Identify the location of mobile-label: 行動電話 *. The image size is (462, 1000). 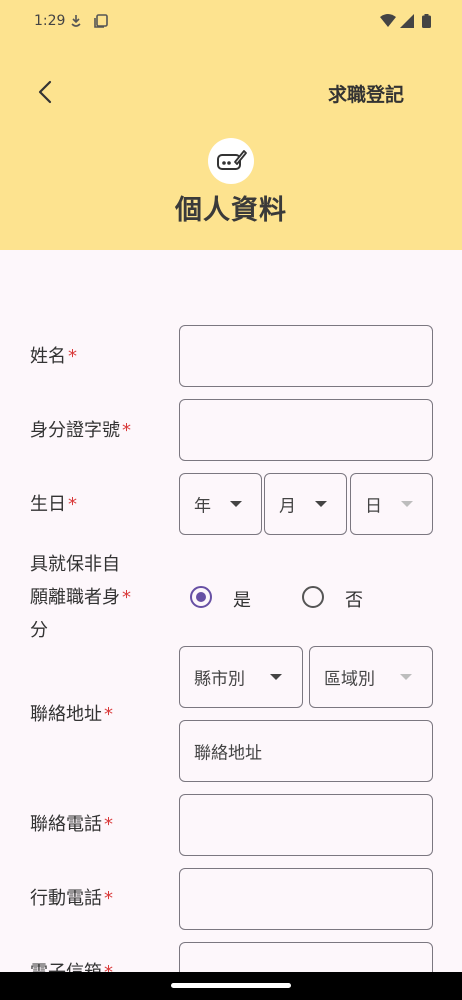
(71, 898).